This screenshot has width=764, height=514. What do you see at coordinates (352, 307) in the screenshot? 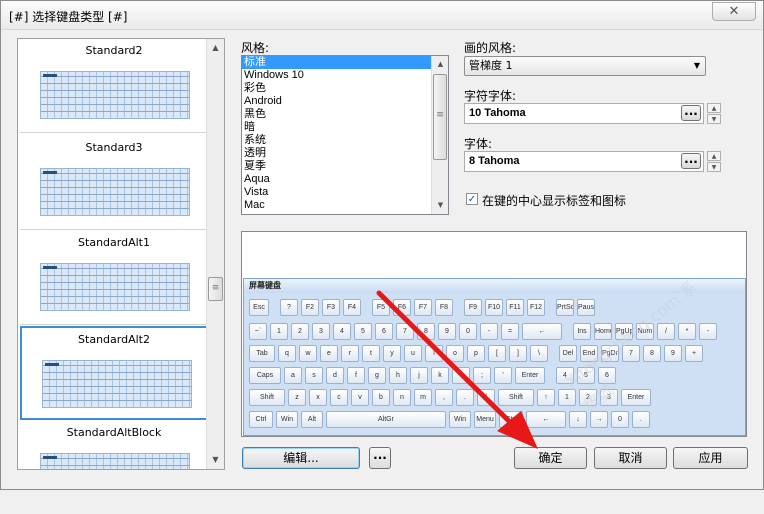
I see `preview-key: F4` at bounding box center [352, 307].